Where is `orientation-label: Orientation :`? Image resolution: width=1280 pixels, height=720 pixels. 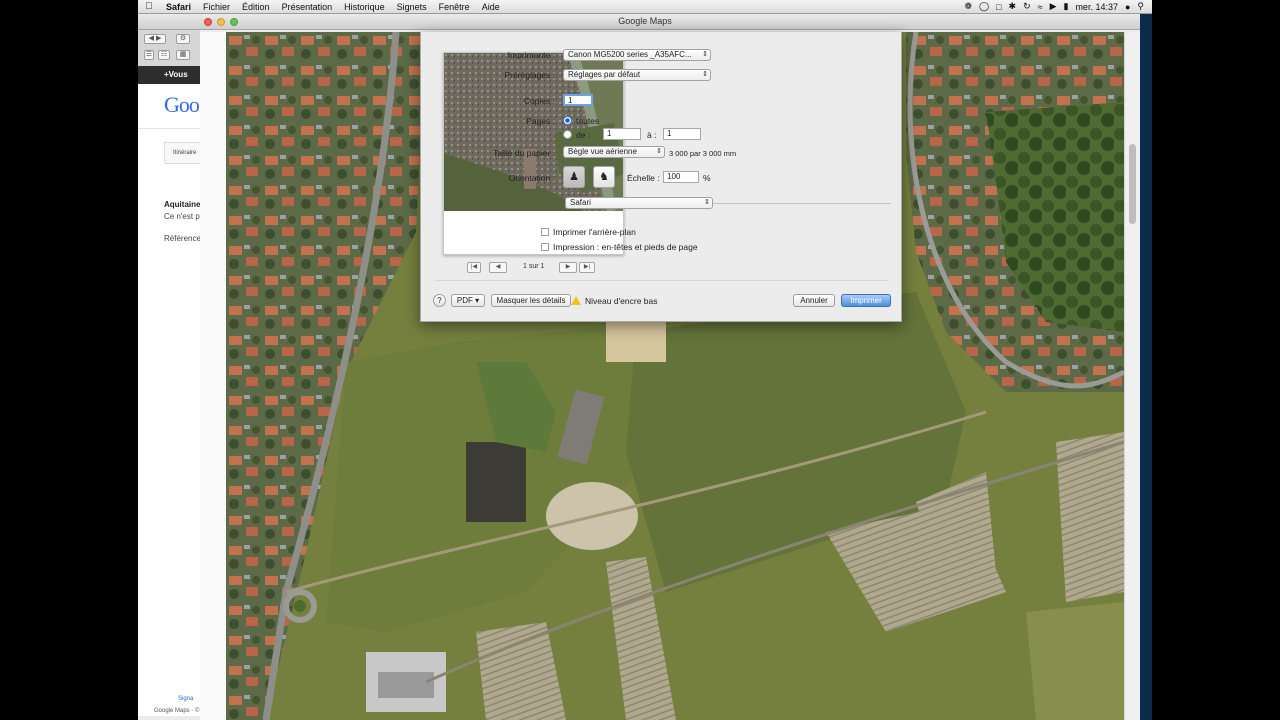 orientation-label: Orientation : is located at coordinates (531, 178).